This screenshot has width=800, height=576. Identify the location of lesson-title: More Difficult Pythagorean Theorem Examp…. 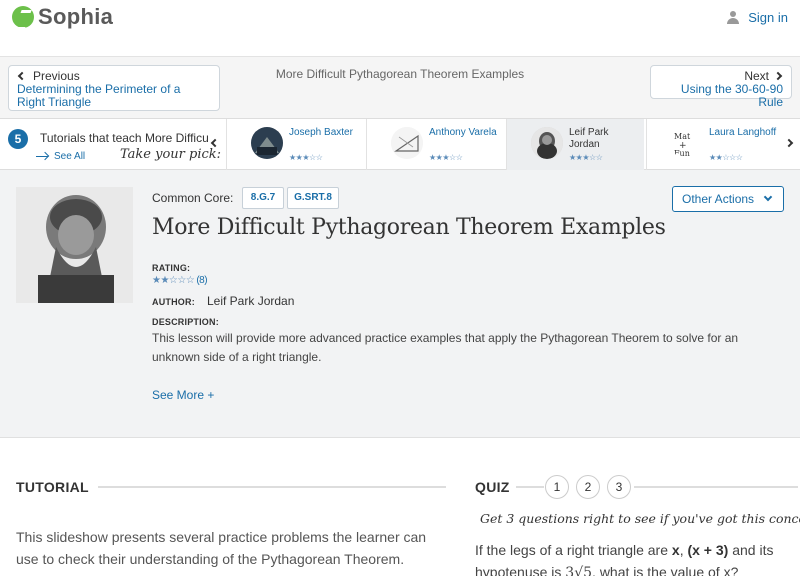
(409, 227).